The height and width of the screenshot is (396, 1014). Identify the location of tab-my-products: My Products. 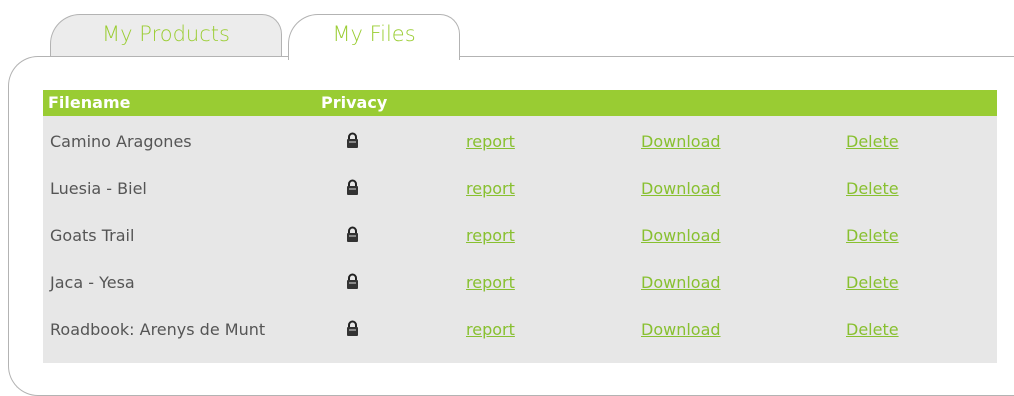
(166, 36).